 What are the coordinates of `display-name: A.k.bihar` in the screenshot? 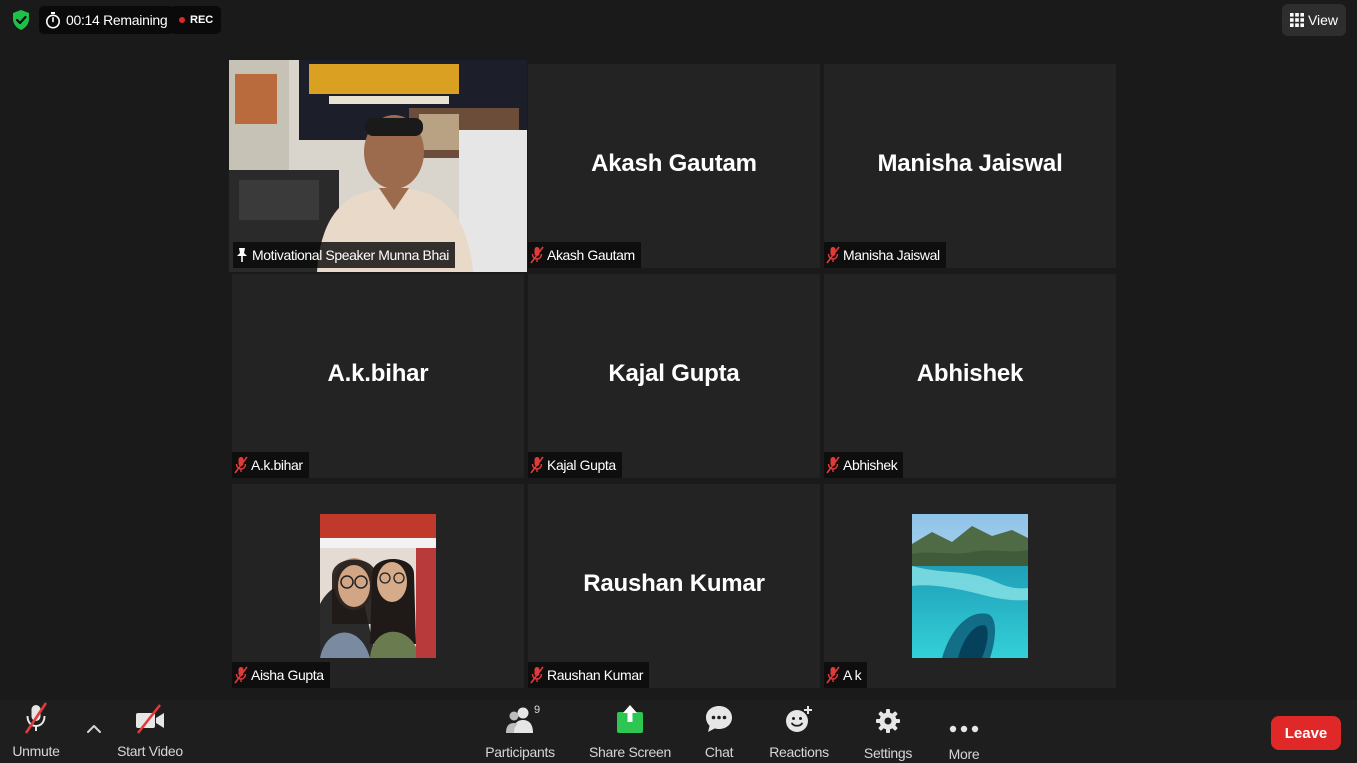 It's located at (378, 373).